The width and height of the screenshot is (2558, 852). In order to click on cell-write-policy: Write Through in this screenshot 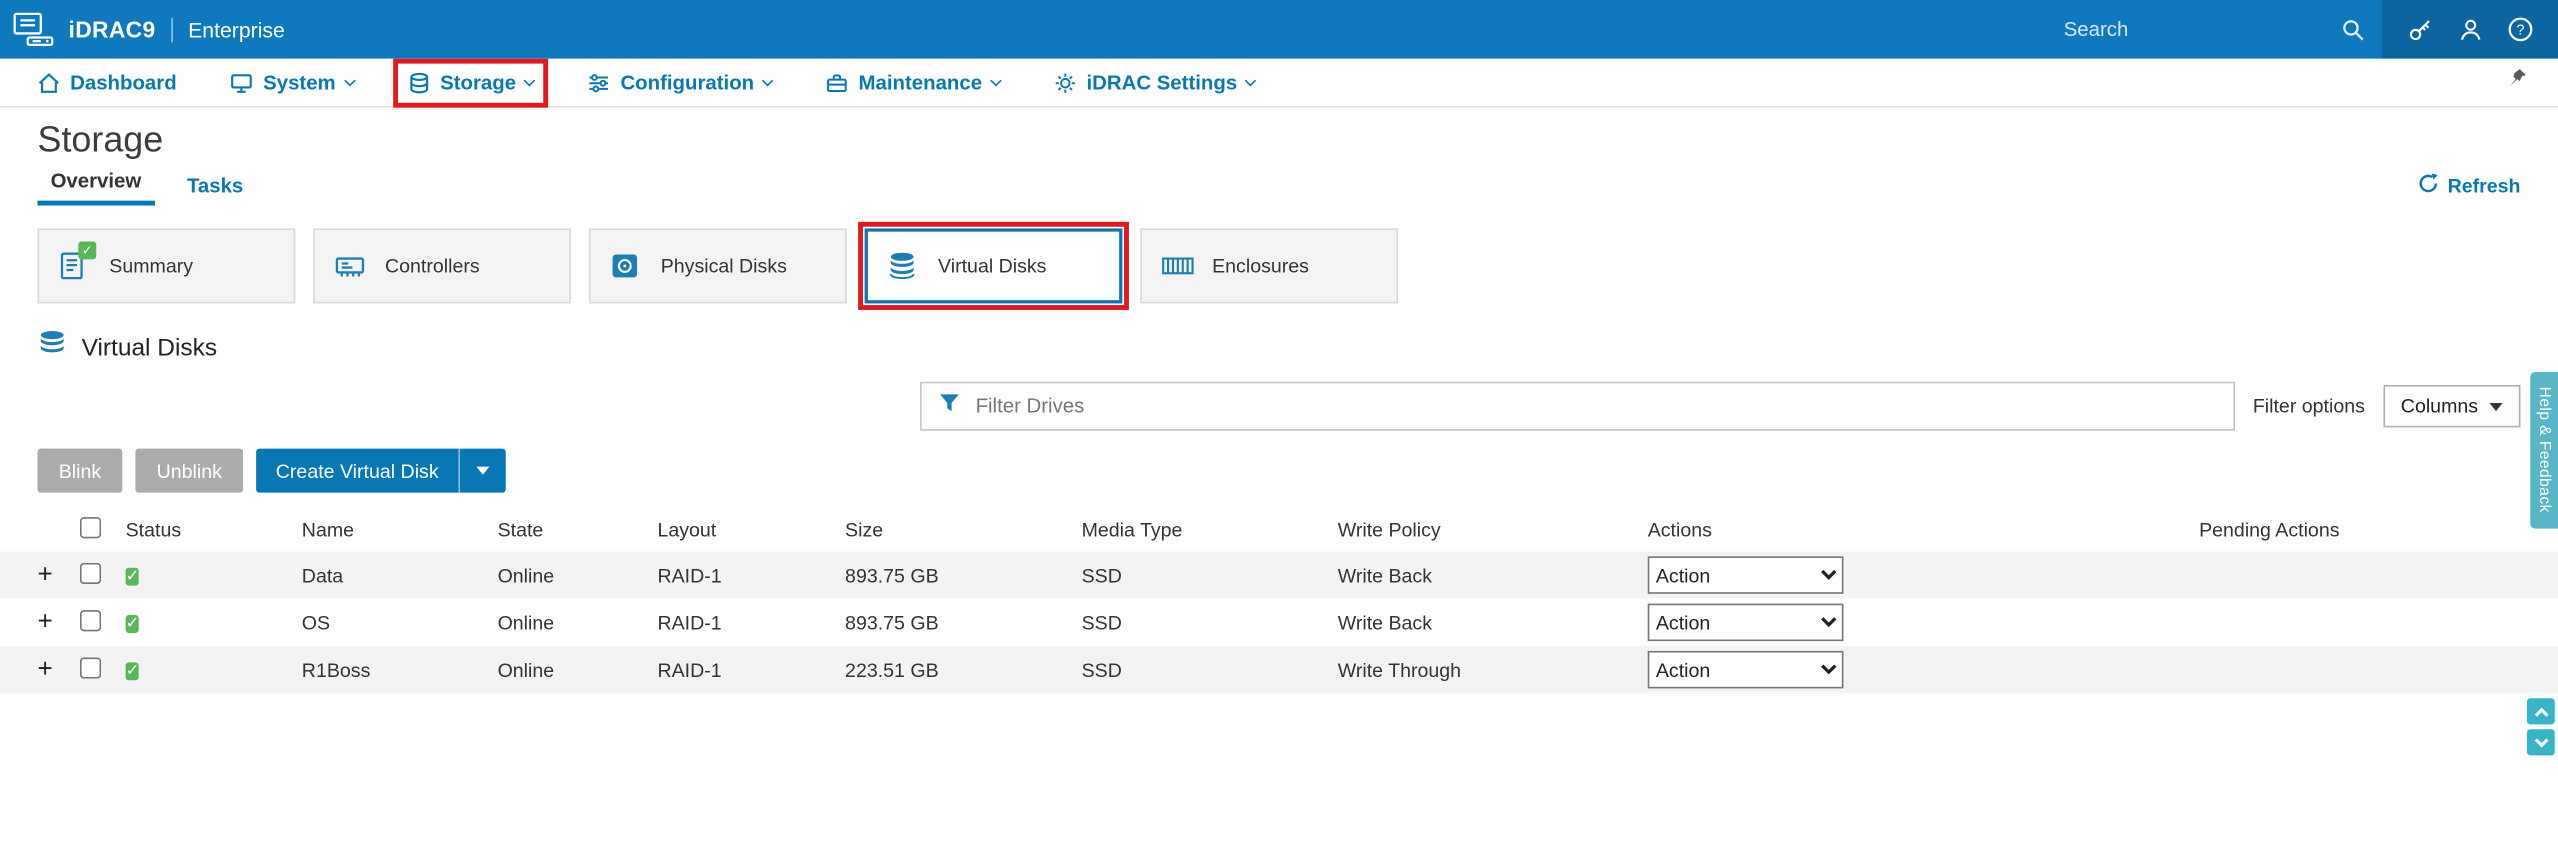, I will do `click(1399, 670)`.